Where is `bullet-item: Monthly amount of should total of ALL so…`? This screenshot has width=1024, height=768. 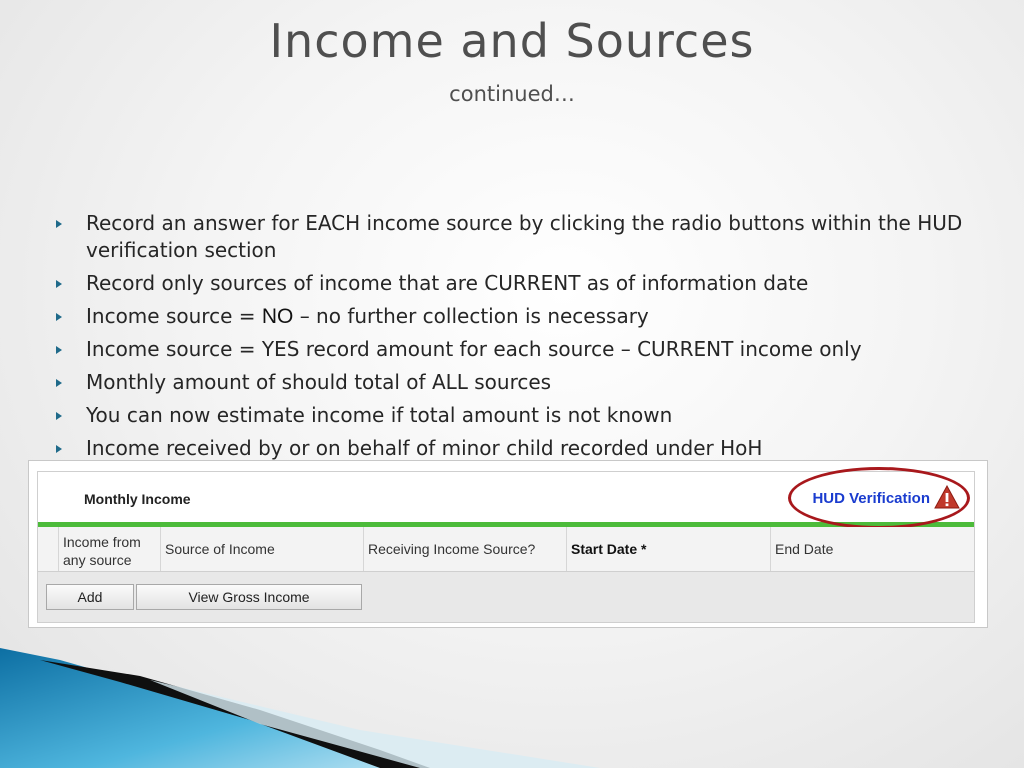
bullet-item: Monthly amount of should total of ALL so… is located at coordinates (516, 382).